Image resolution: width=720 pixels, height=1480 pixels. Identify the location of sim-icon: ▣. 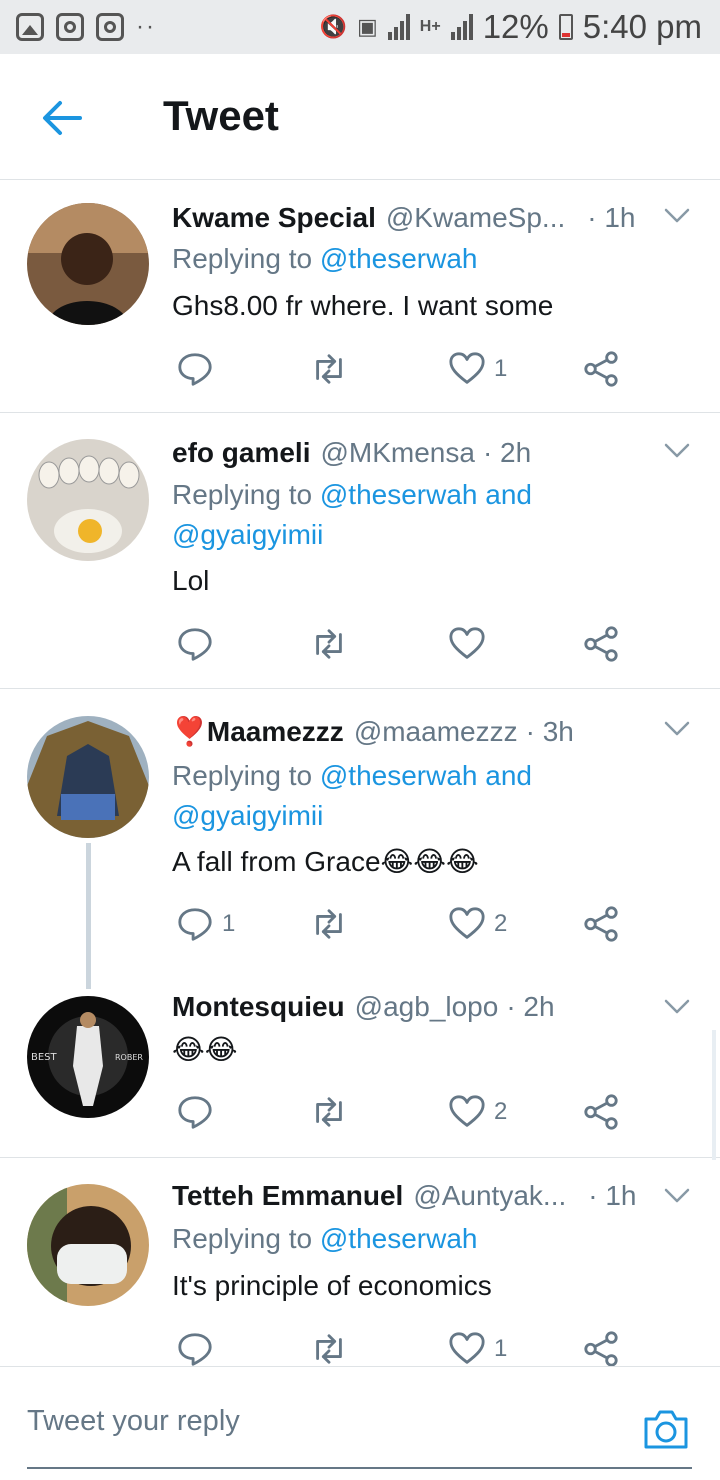
(367, 26).